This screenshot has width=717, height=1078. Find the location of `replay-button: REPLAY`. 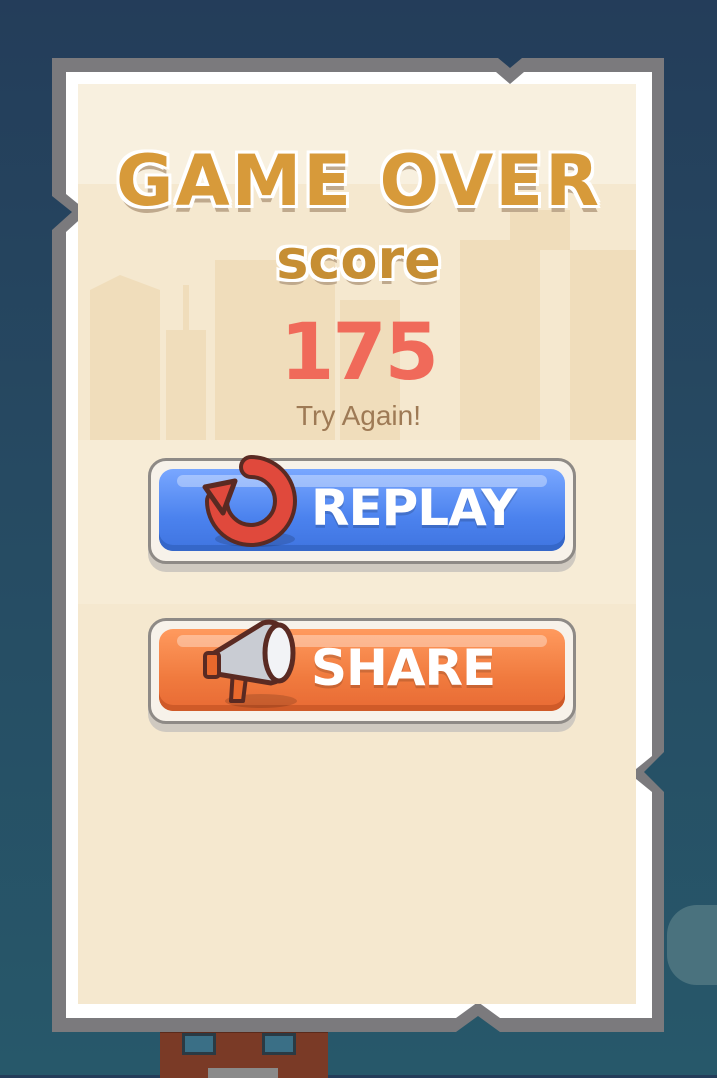

replay-button: REPLAY is located at coordinates (362, 509).